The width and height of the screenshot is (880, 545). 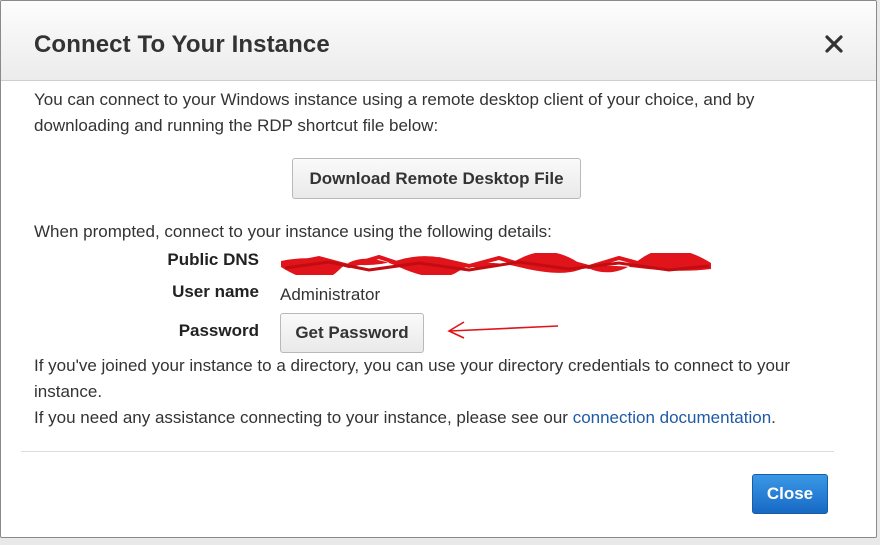 I want to click on dialog-title: Connect To Your Instance, so click(x=182, y=44).